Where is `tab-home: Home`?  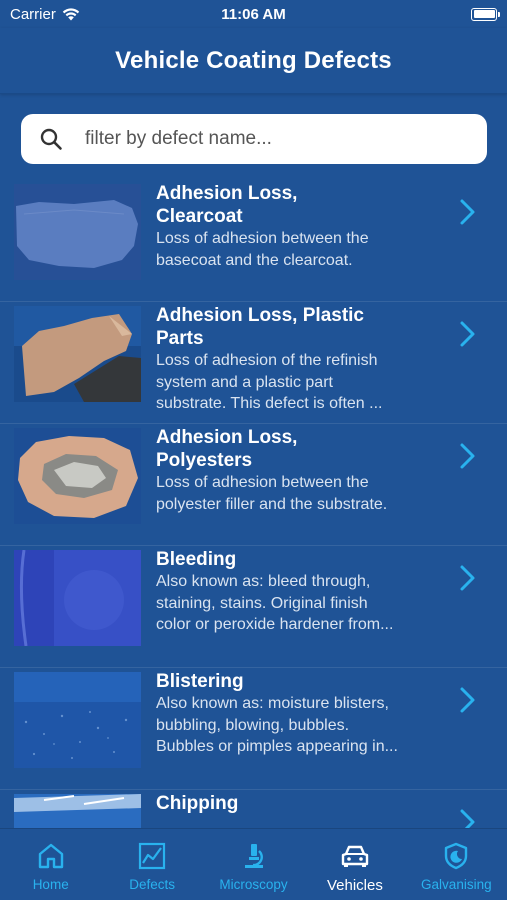 tab-home: Home is located at coordinates (50, 864).